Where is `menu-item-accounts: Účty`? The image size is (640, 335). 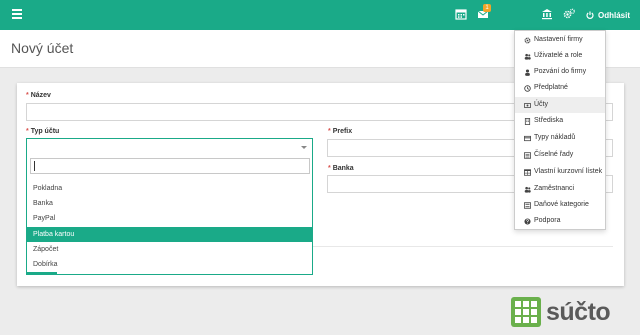 menu-item-accounts: Účty is located at coordinates (560, 105).